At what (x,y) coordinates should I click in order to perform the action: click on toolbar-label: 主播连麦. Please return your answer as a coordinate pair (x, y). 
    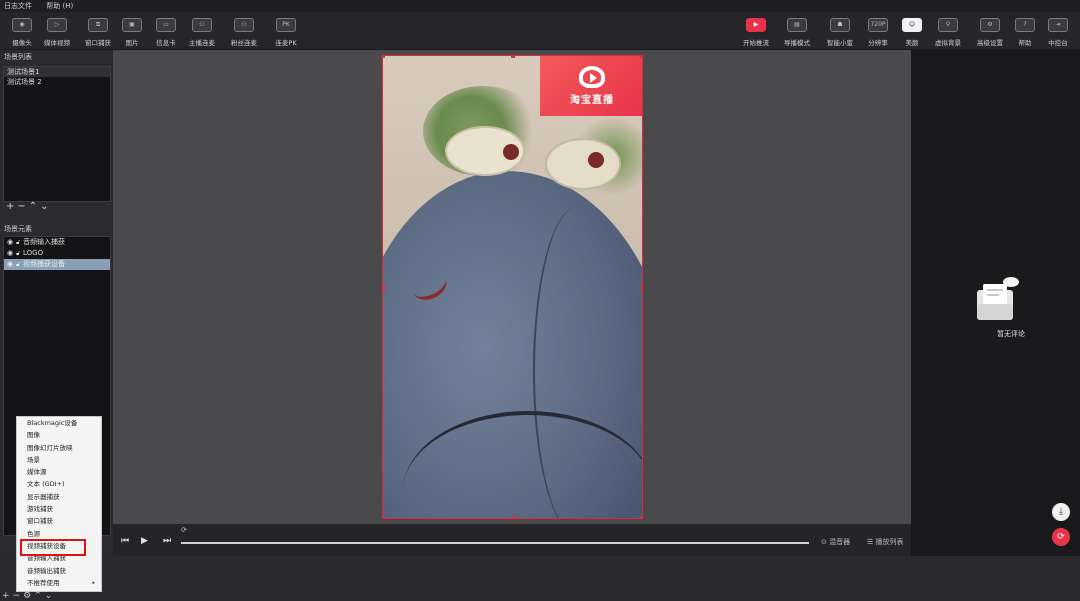
    Looking at the image, I should click on (202, 43).